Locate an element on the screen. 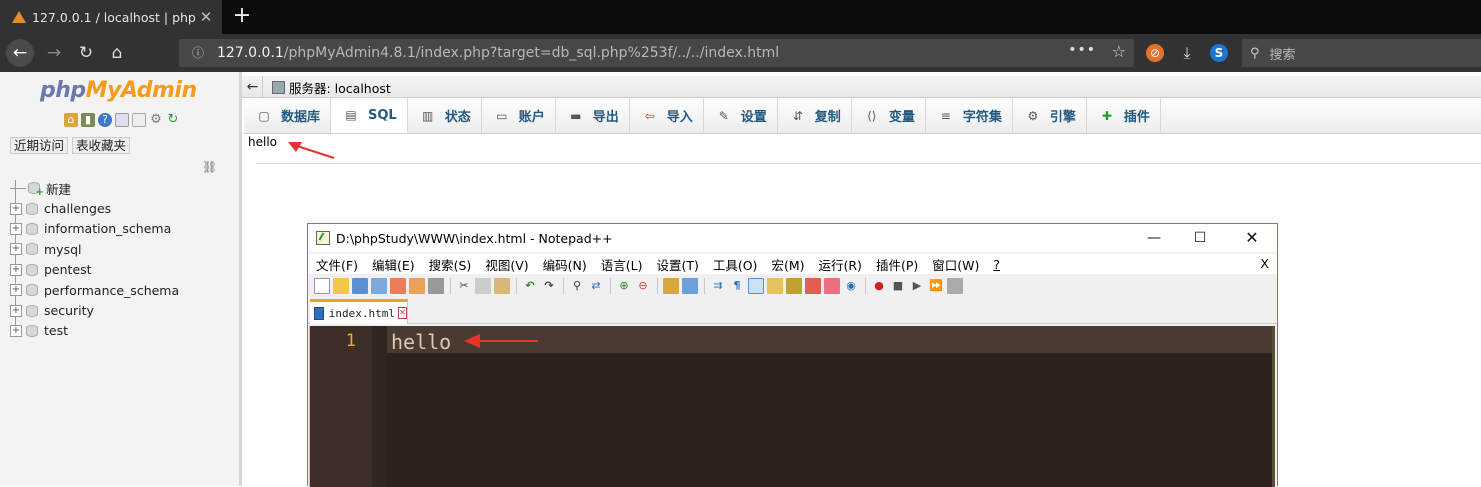 The image size is (1481, 487). menu-plugins: 插件(P) is located at coordinates (897, 264).